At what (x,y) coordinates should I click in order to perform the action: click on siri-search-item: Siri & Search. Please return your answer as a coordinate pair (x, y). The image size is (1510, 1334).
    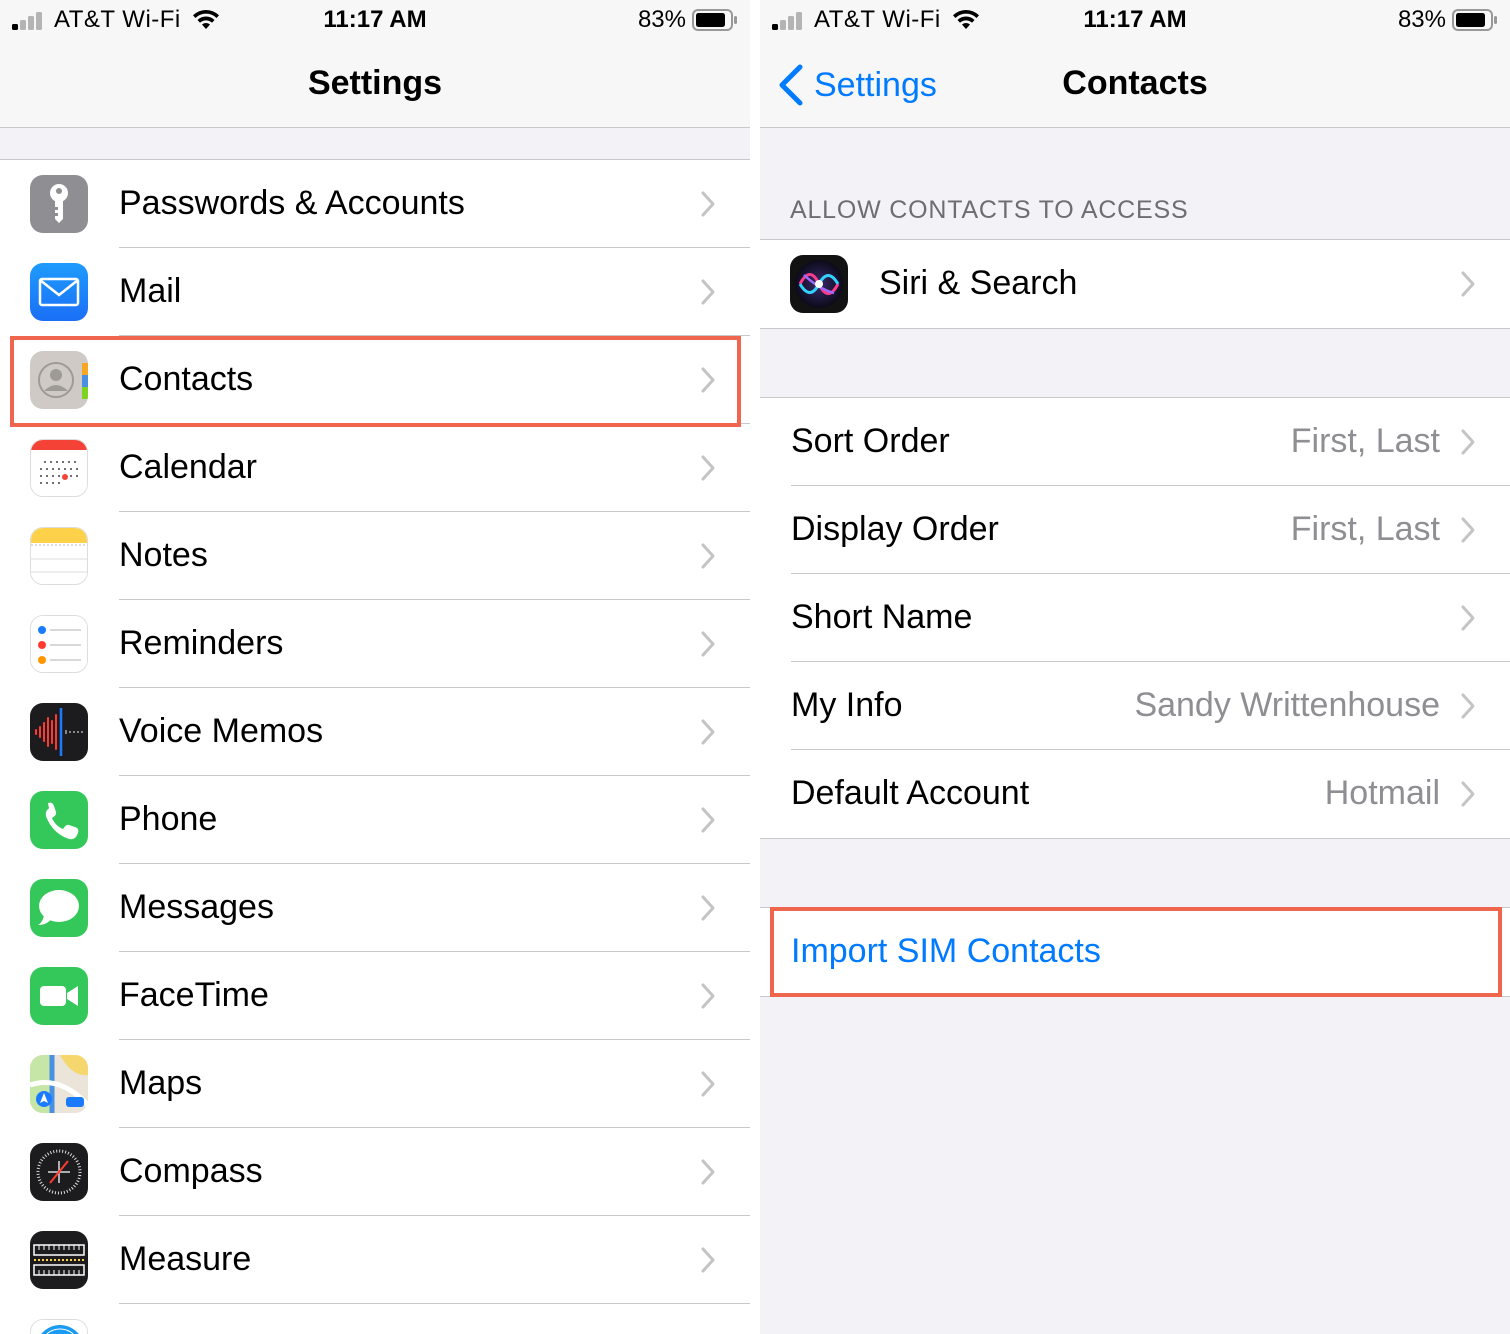
    Looking at the image, I should click on (1135, 284).